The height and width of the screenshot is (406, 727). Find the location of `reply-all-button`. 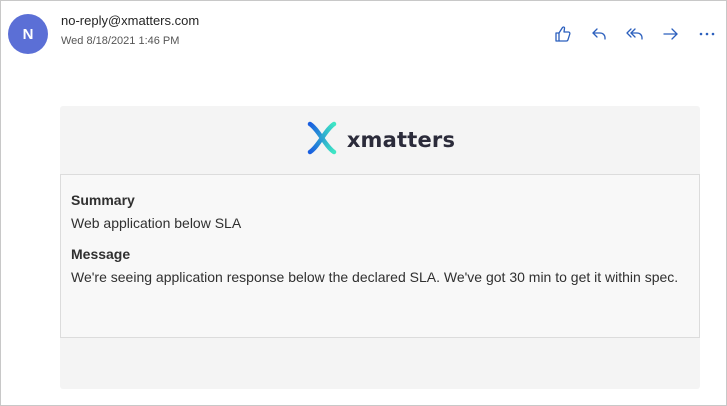

reply-all-button is located at coordinates (635, 34).